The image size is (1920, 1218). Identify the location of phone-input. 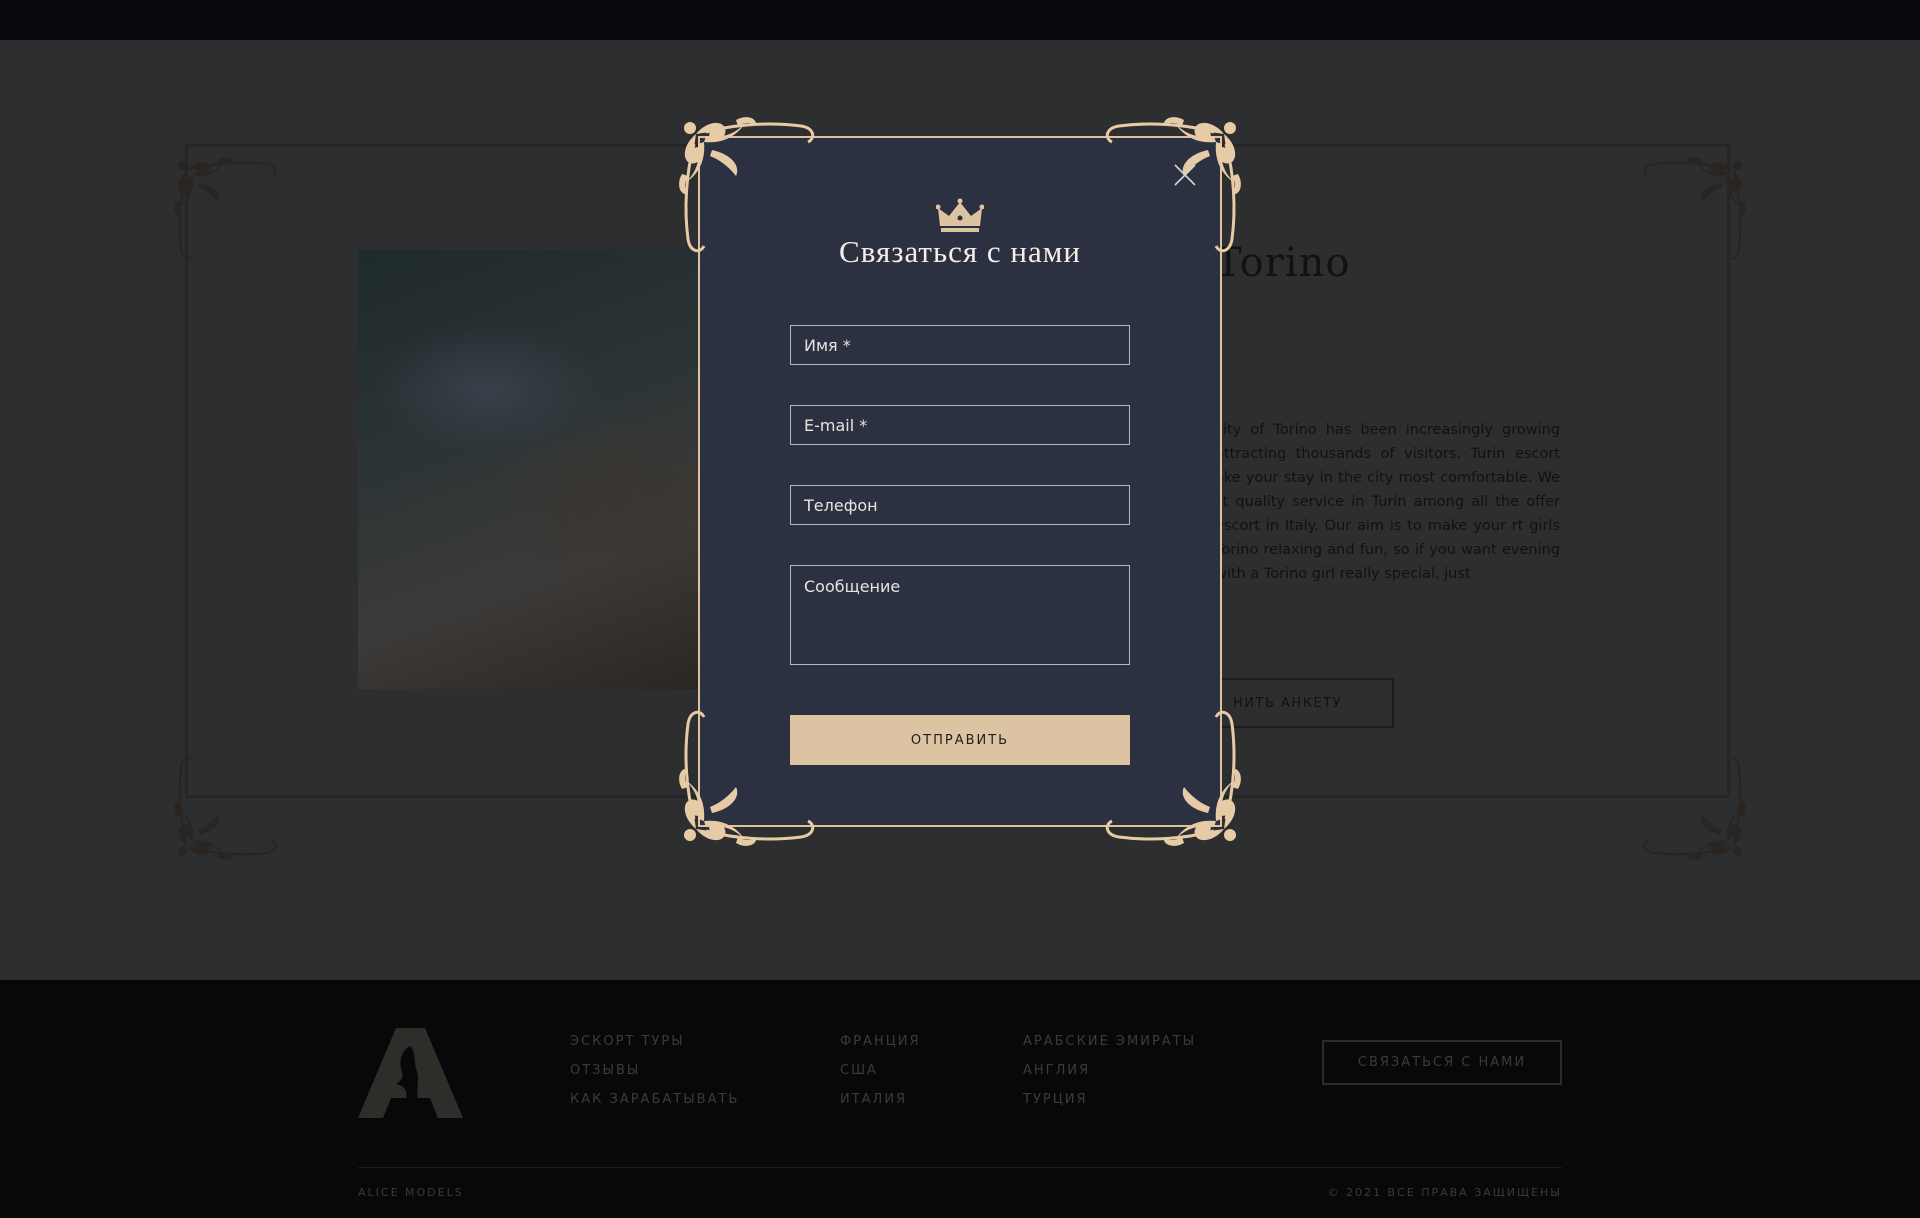
(960, 505).